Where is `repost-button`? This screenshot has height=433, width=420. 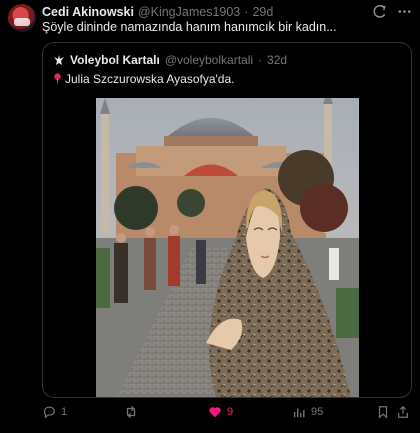
repost-button is located at coordinates (133, 412).